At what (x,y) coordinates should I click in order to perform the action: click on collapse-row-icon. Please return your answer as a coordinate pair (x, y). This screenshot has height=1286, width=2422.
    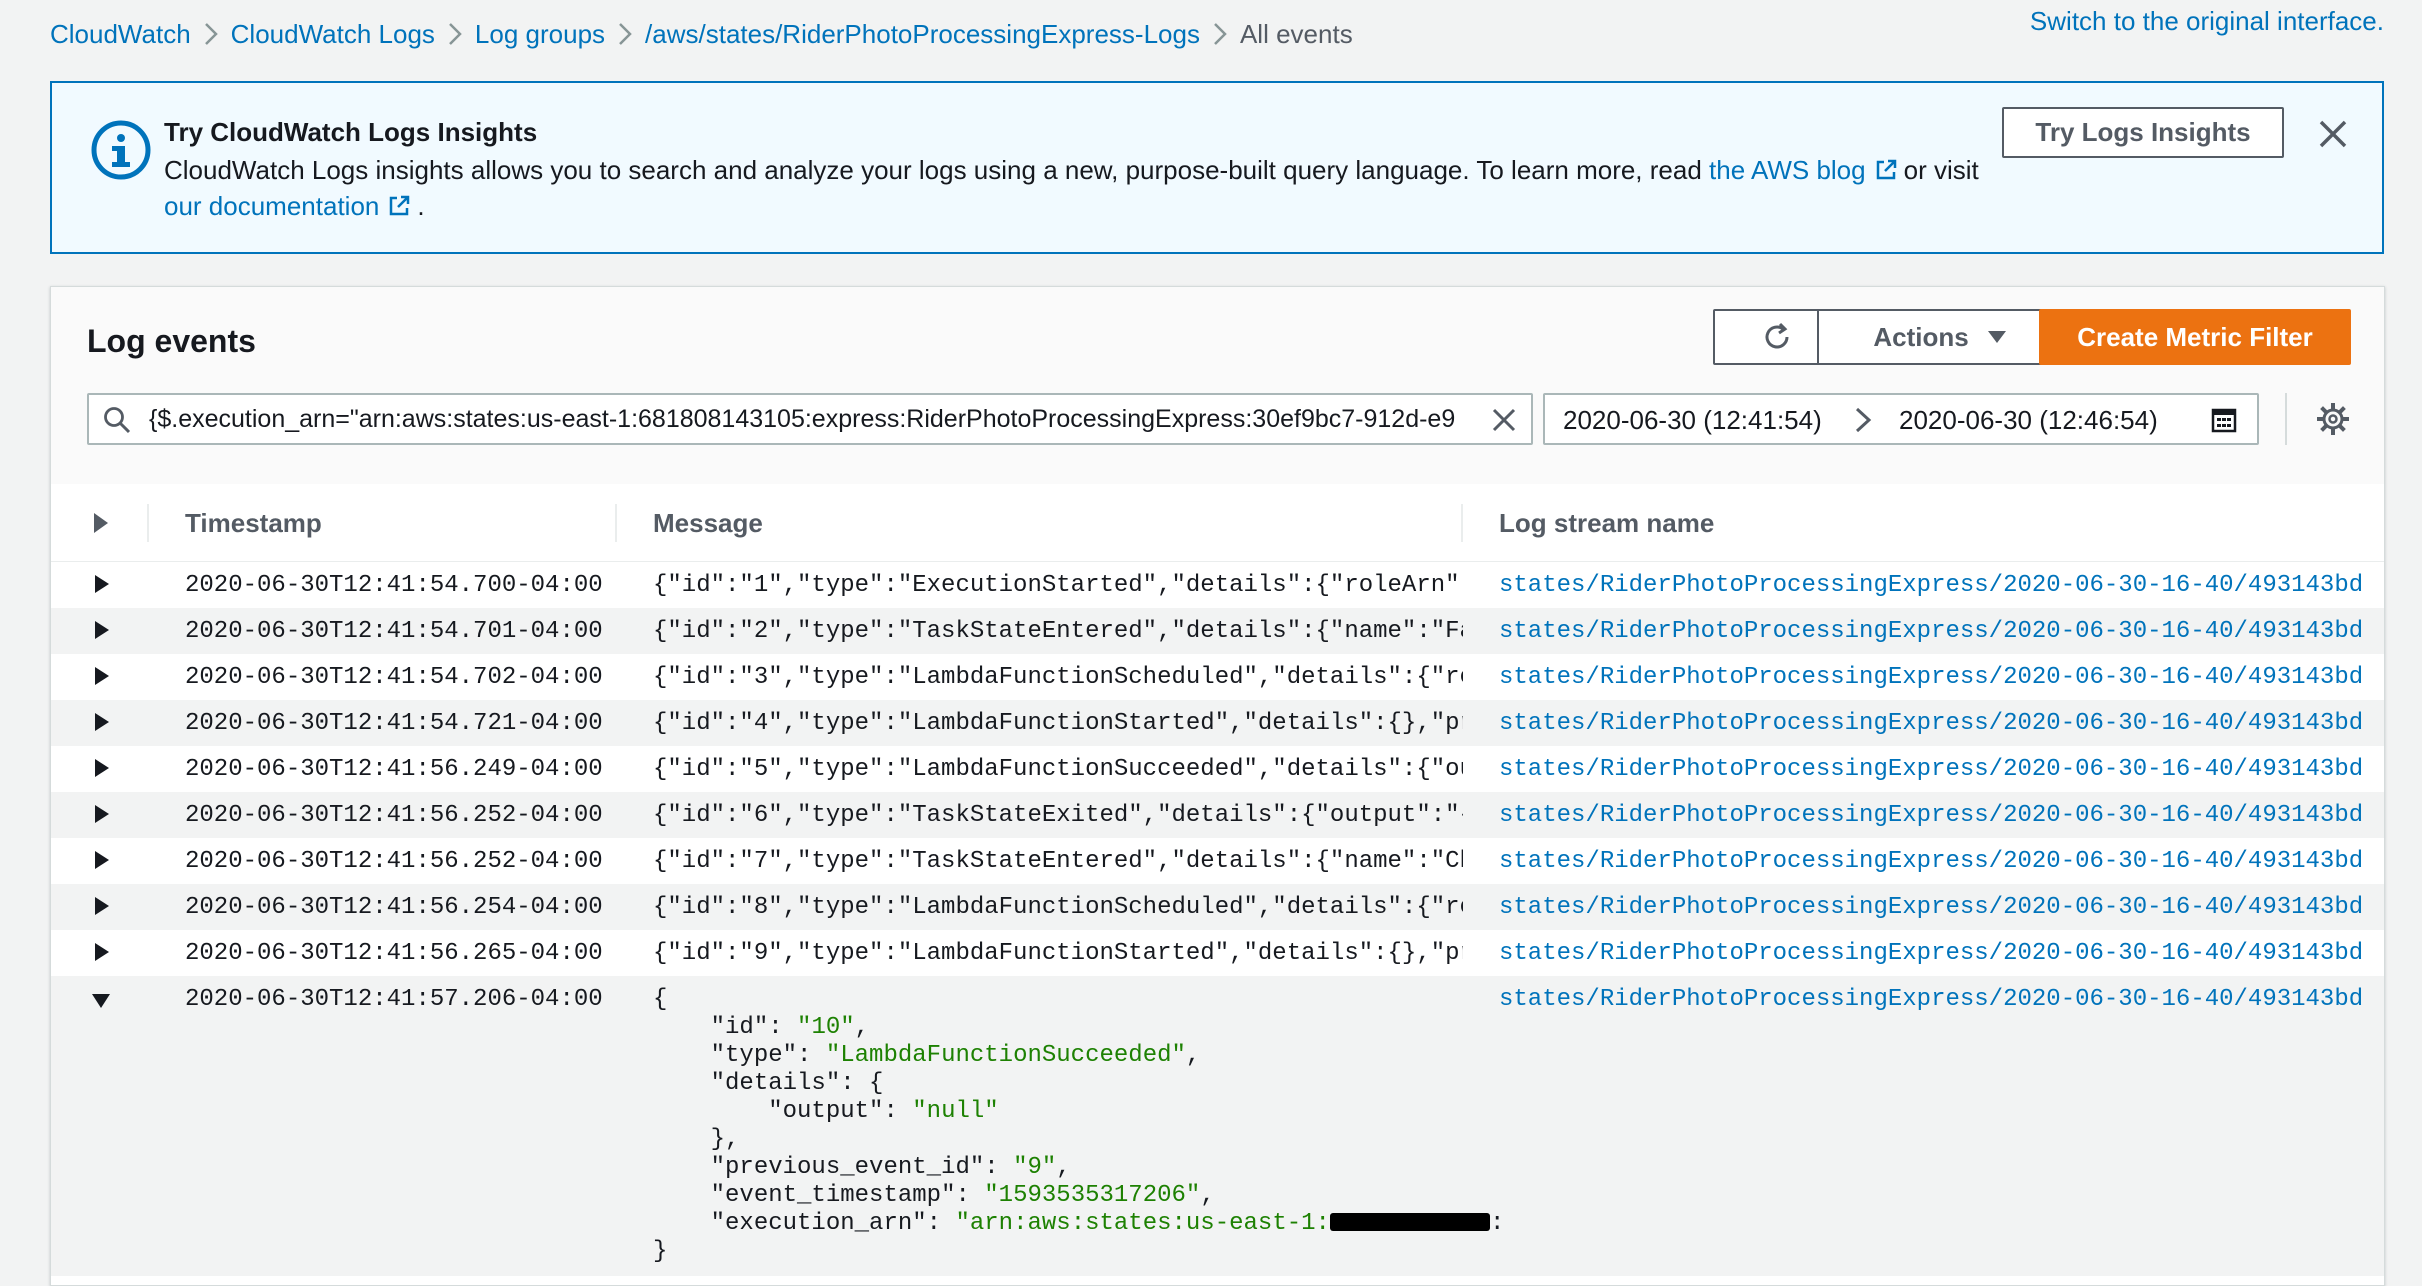
    Looking at the image, I should click on (101, 1001).